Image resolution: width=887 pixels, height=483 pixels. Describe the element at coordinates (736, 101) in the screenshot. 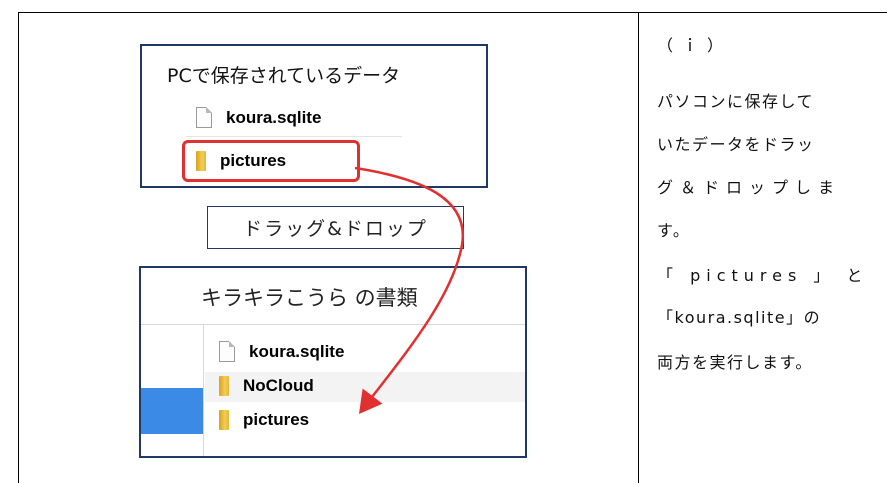

I see `instruction-line: パソコンに保存して` at that location.